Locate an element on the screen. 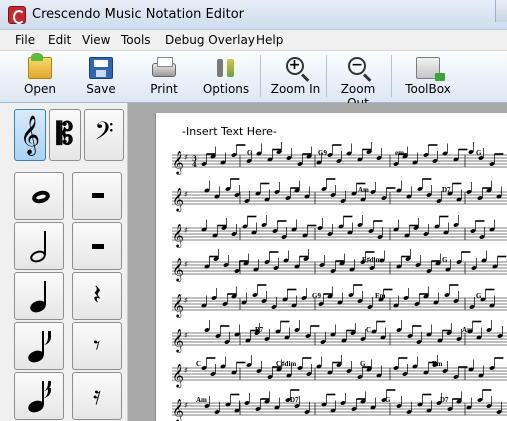 The width and height of the screenshot is (507, 421). eighth-rest-icon: 𝄾 is located at coordinates (97, 346).